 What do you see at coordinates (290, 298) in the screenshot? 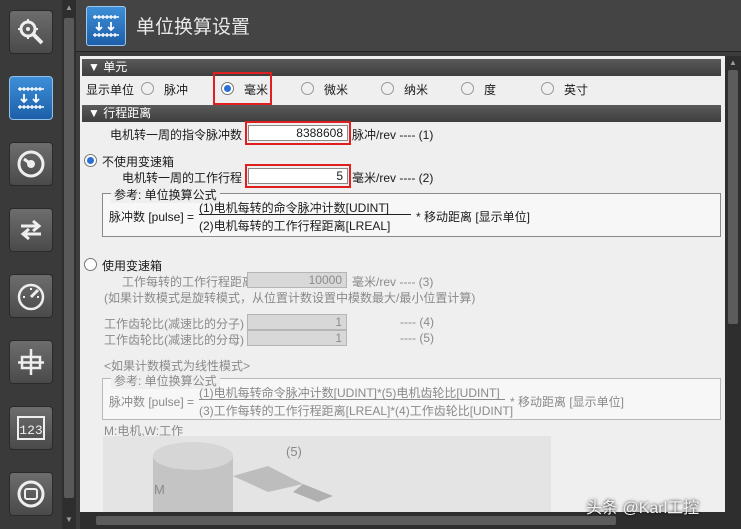
I see `rotation-mode-note: (如果计数模式是旋转模式，从位置计数设置中模数最大/最小位置计算)` at bounding box center [290, 298].